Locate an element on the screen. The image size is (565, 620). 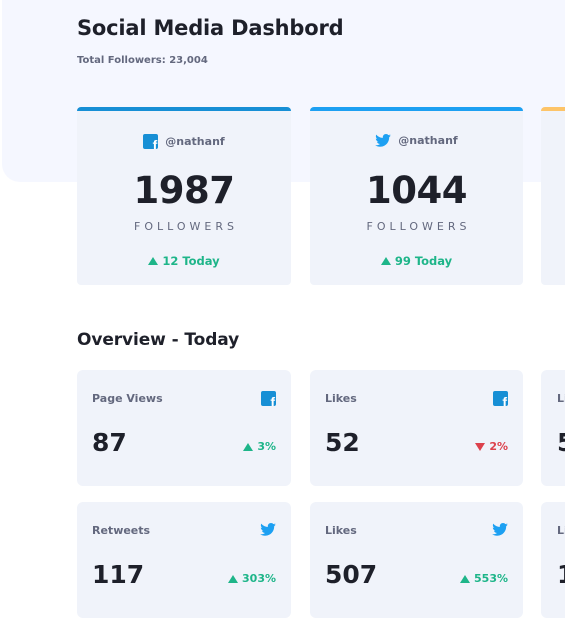
handle-row: f @nathanf is located at coordinates (184, 141).